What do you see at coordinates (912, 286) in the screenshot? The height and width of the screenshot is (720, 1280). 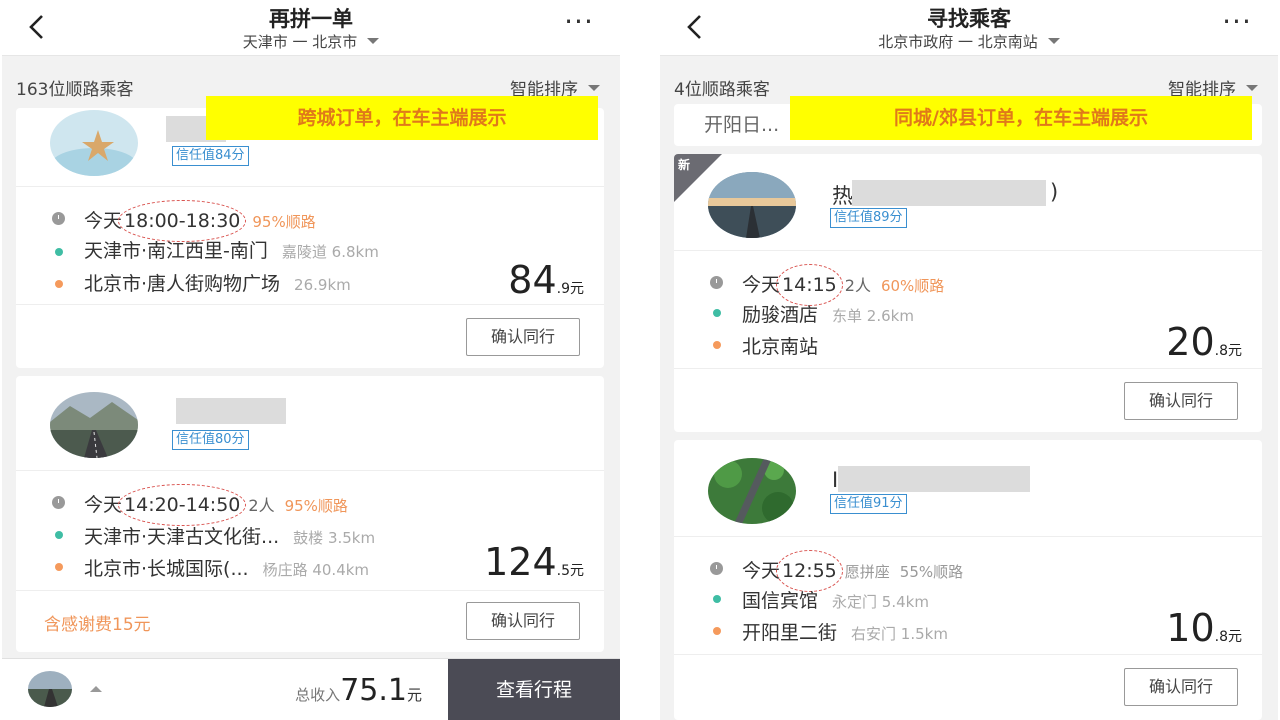 I see `match-percent: 60%顺路` at bounding box center [912, 286].